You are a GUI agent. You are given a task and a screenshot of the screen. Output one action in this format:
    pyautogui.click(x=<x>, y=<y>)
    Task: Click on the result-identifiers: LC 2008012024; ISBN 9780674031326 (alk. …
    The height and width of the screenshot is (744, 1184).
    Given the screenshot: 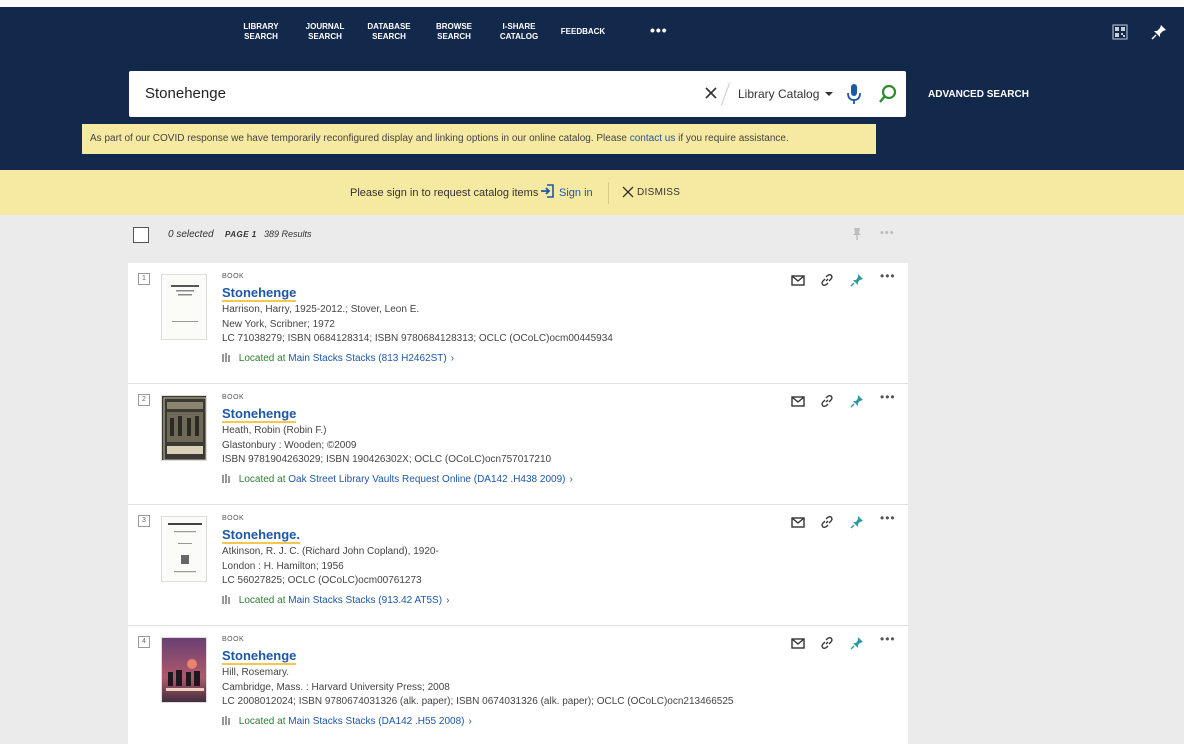 What is the action you would take?
    pyautogui.click(x=478, y=701)
    